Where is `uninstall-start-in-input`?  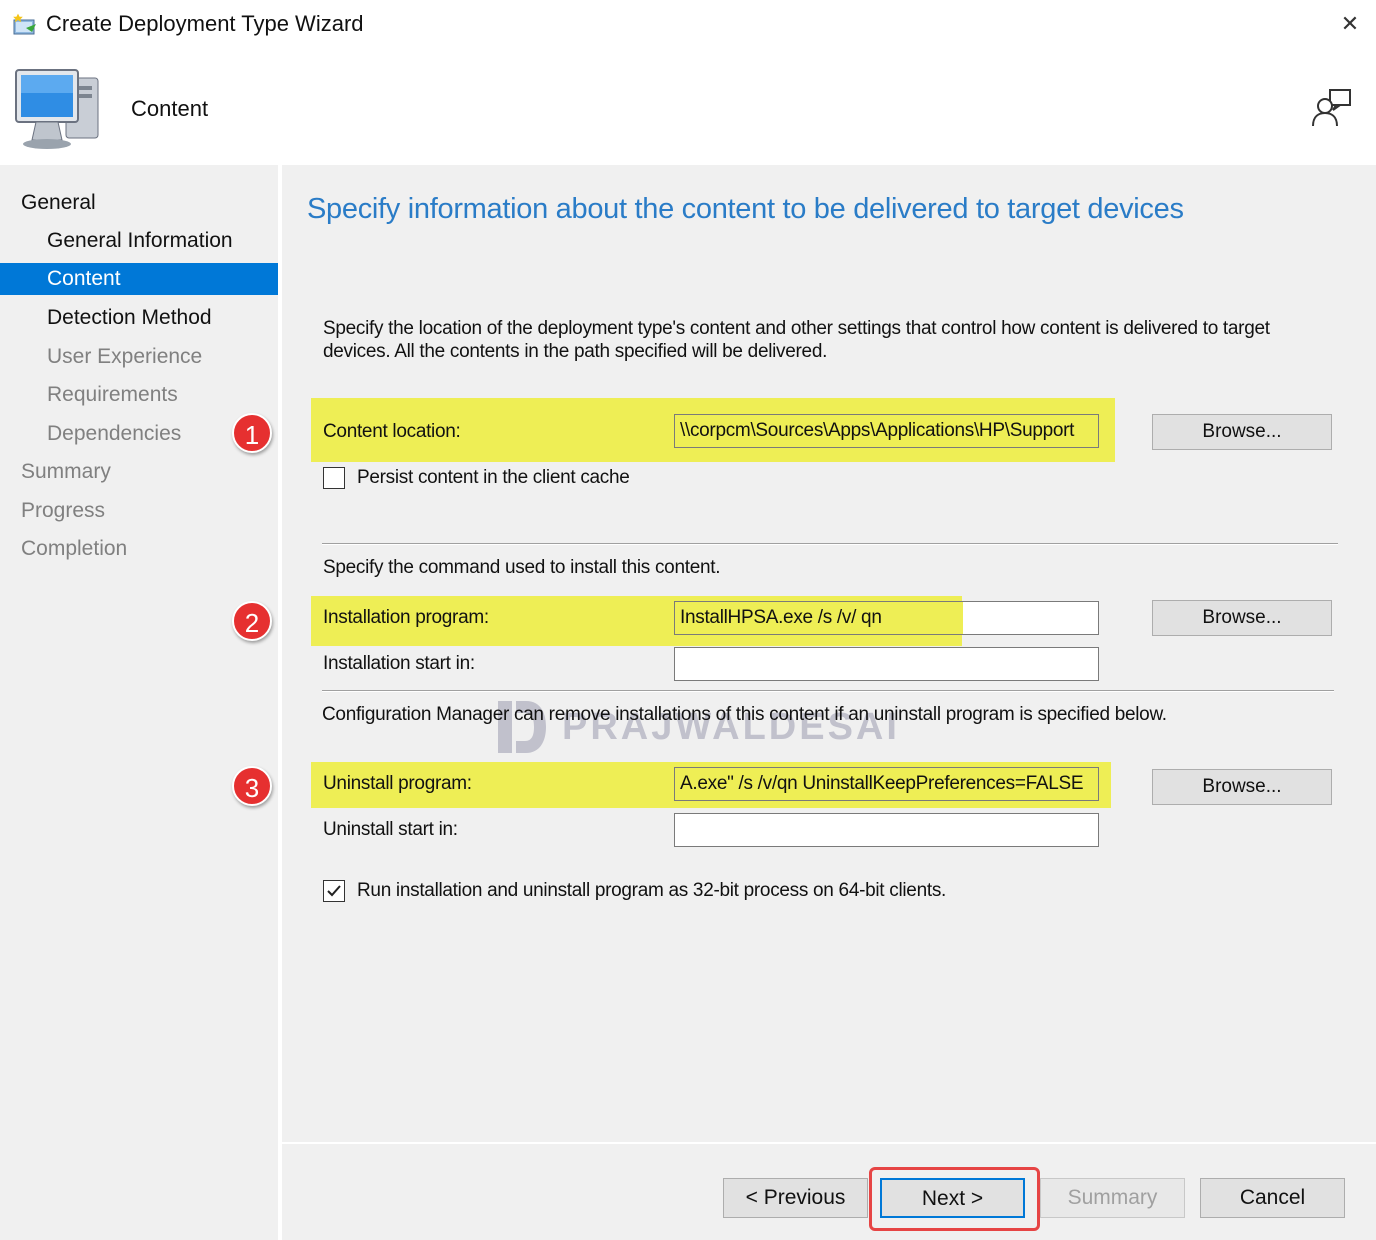 uninstall-start-in-input is located at coordinates (886, 830).